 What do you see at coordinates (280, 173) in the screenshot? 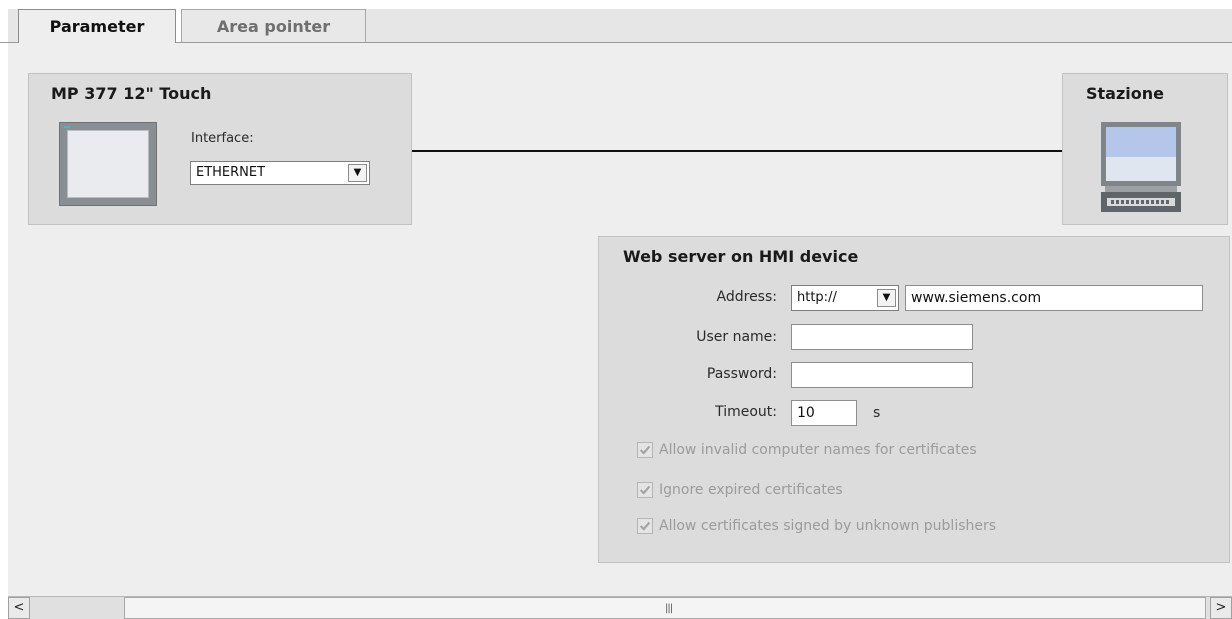
I see `interface-select: ETHERNET ▼` at bounding box center [280, 173].